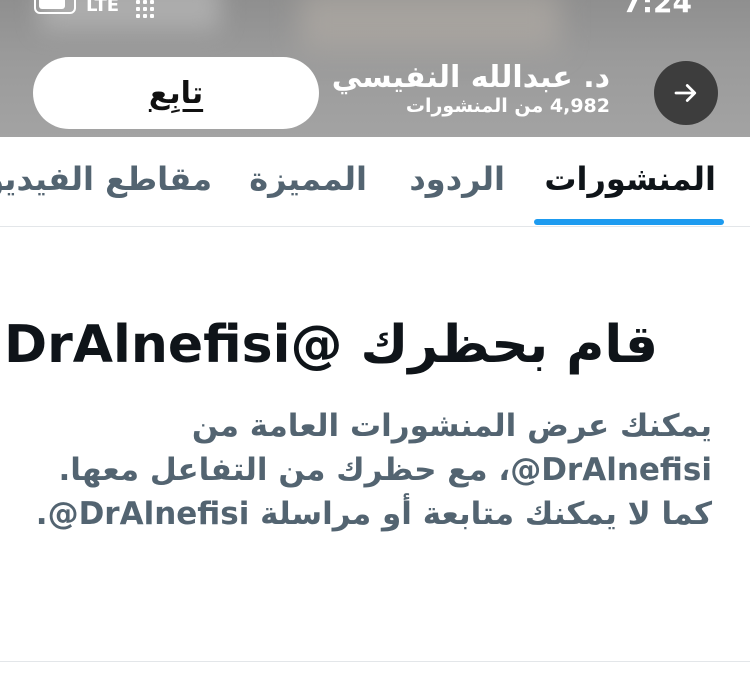  What do you see at coordinates (375, 661) in the screenshot?
I see `divider` at bounding box center [375, 661].